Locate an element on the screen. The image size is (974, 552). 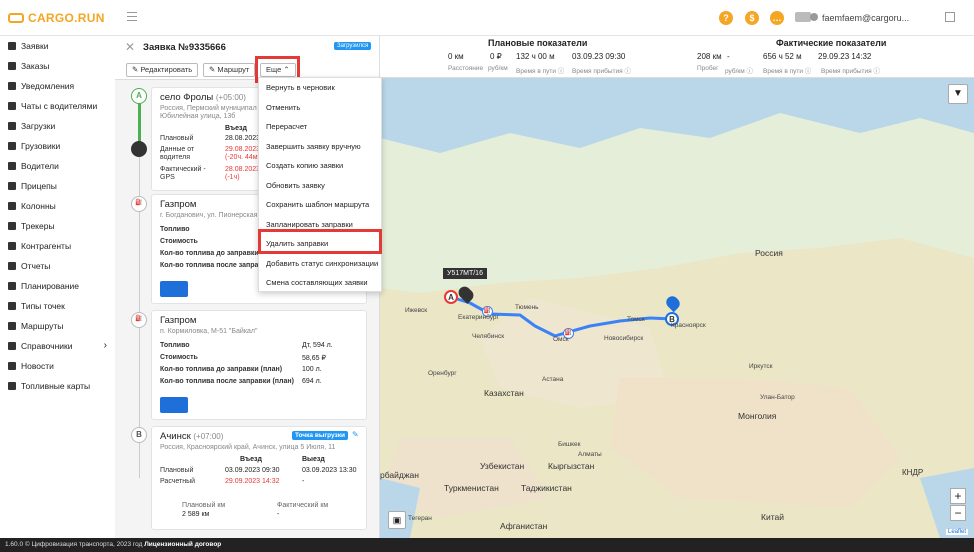
truck-marker-icon is located at coordinates (139, 149).